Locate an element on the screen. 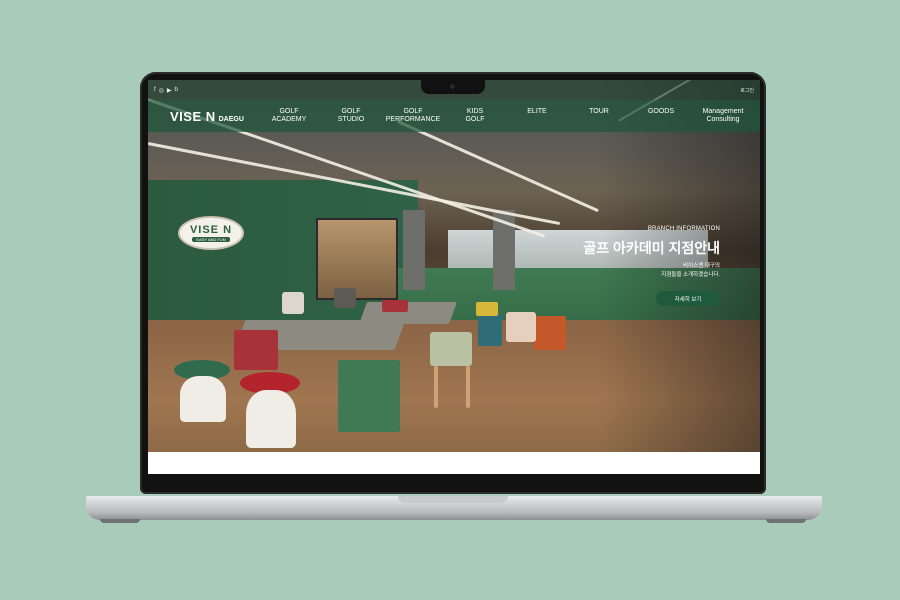 The height and width of the screenshot is (600, 900). teal-cube is located at coordinates (490, 330).